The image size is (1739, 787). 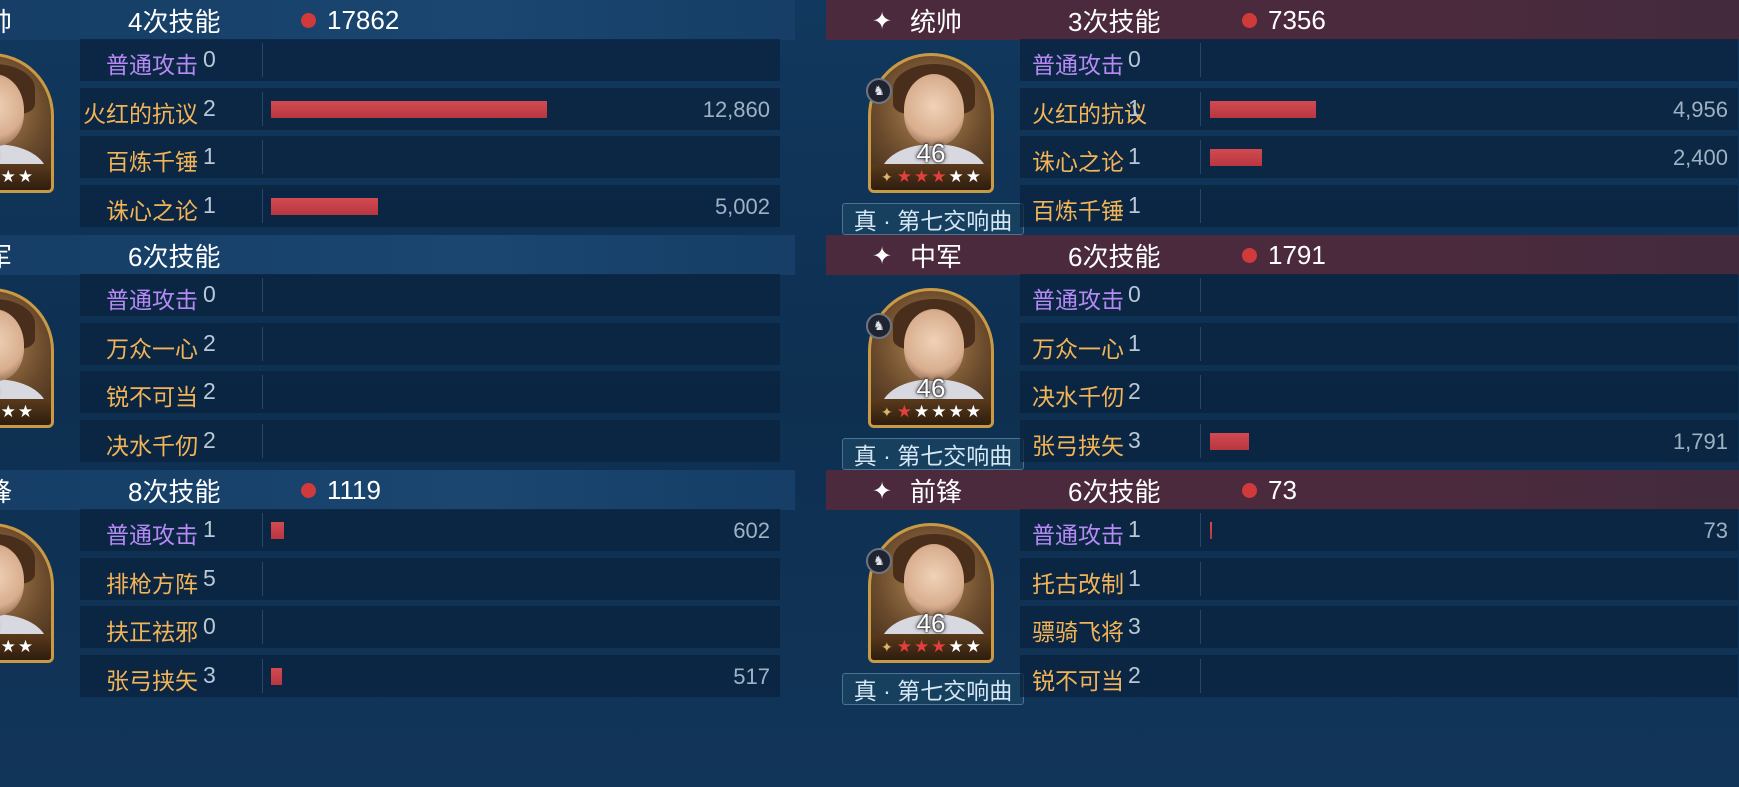 I want to click on damage-value: 5,002, so click(x=742, y=206).